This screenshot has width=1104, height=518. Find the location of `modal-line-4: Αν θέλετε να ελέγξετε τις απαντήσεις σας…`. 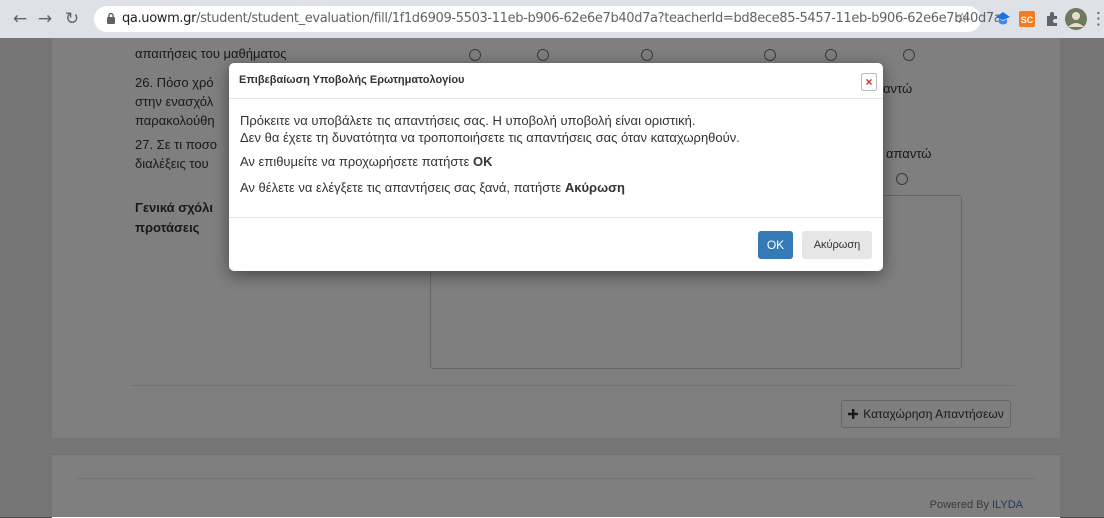

modal-line-4: Αν θέλετε να ελέγξετε τις απαντήσεις σας… is located at coordinates (432, 187).